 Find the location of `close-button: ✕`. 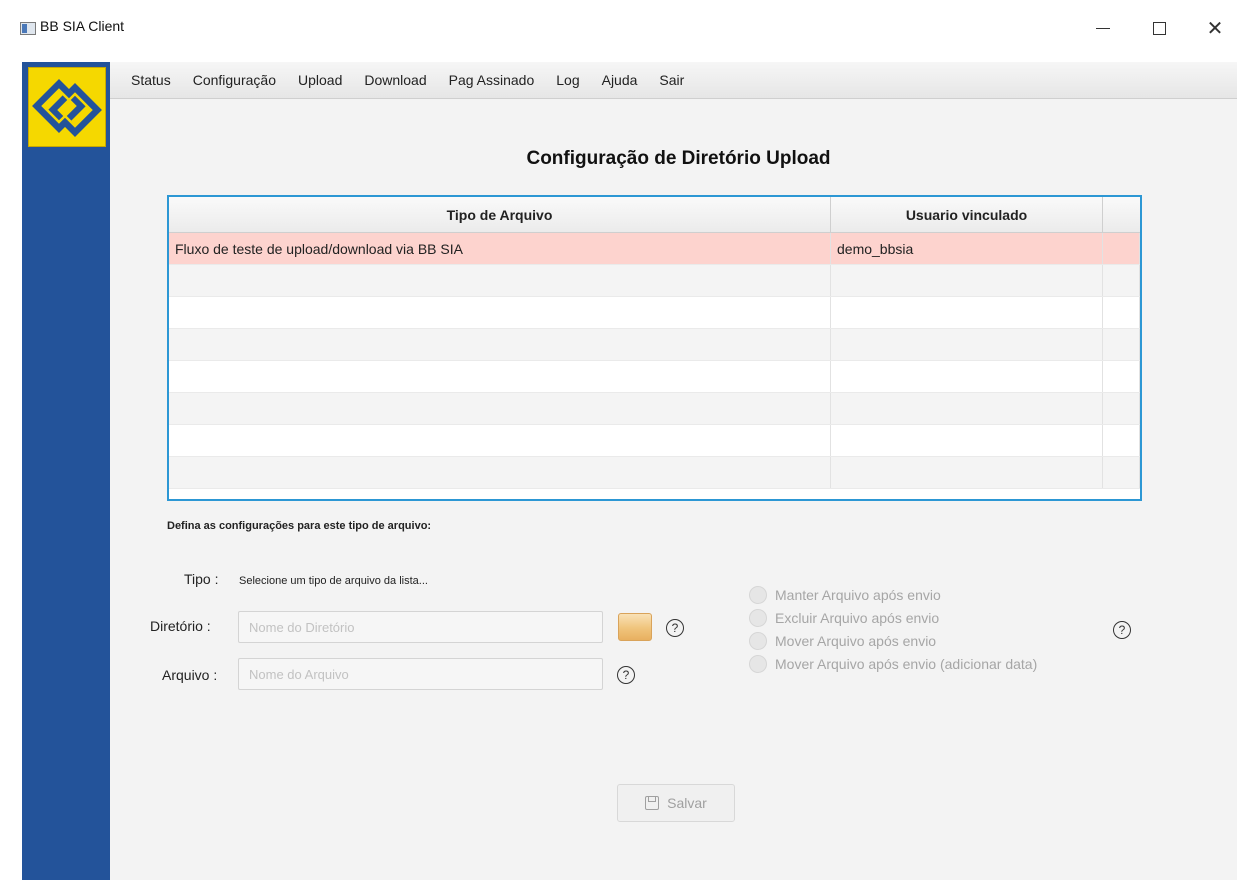

close-button: ✕ is located at coordinates (1214, 28).